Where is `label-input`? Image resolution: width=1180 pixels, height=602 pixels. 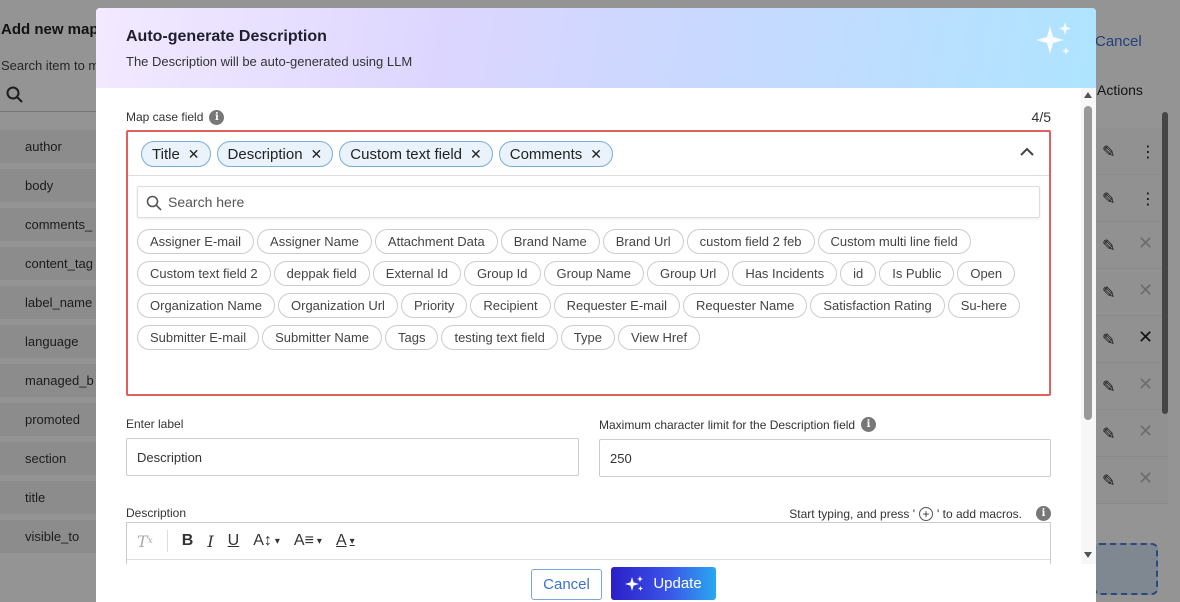
label-input is located at coordinates (352, 457).